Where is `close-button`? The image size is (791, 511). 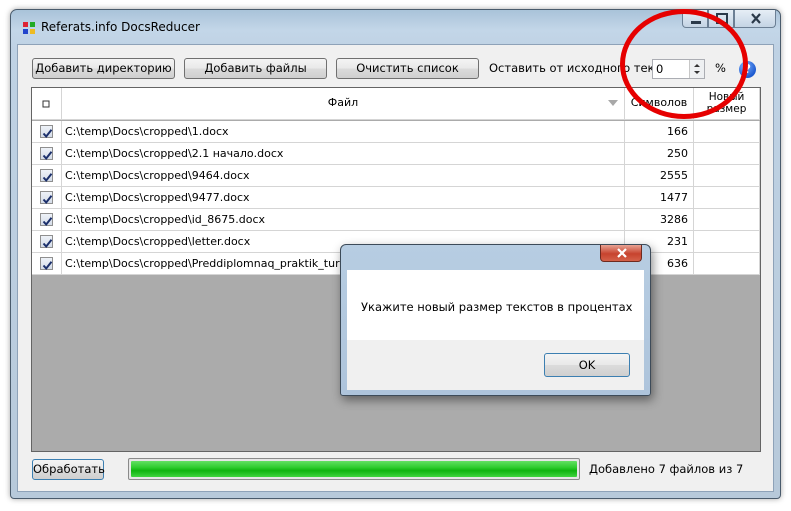 close-button is located at coordinates (755, 19).